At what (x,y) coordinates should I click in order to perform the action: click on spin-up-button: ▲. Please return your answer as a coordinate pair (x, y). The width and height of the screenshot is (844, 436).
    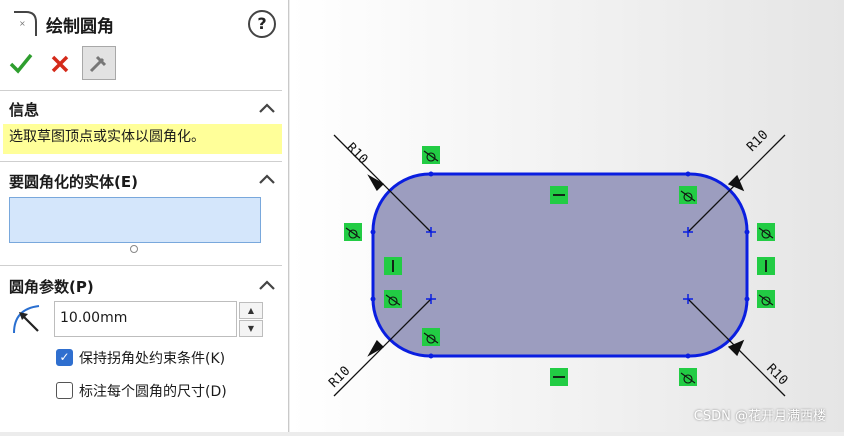
    Looking at the image, I should click on (251, 310).